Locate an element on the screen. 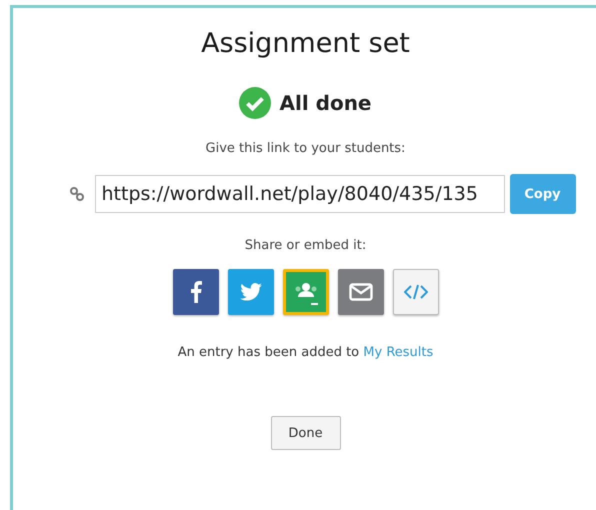 This screenshot has width=596, height=510. envelope-icon is located at coordinates (360, 292).